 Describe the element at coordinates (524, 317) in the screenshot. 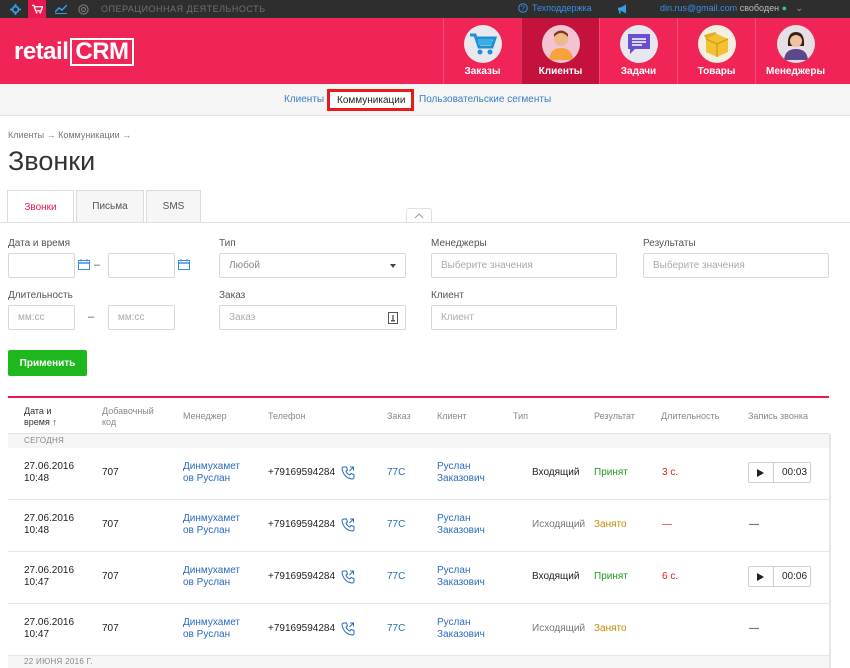

I see `client-field: Клиент` at that location.